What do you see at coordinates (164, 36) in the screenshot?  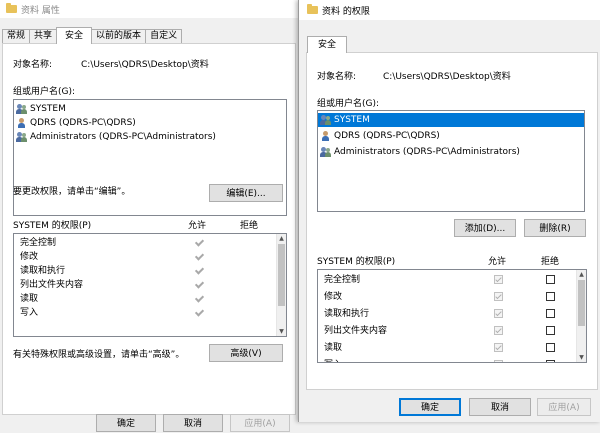 I see `tab-customize: 自定义` at bounding box center [164, 36].